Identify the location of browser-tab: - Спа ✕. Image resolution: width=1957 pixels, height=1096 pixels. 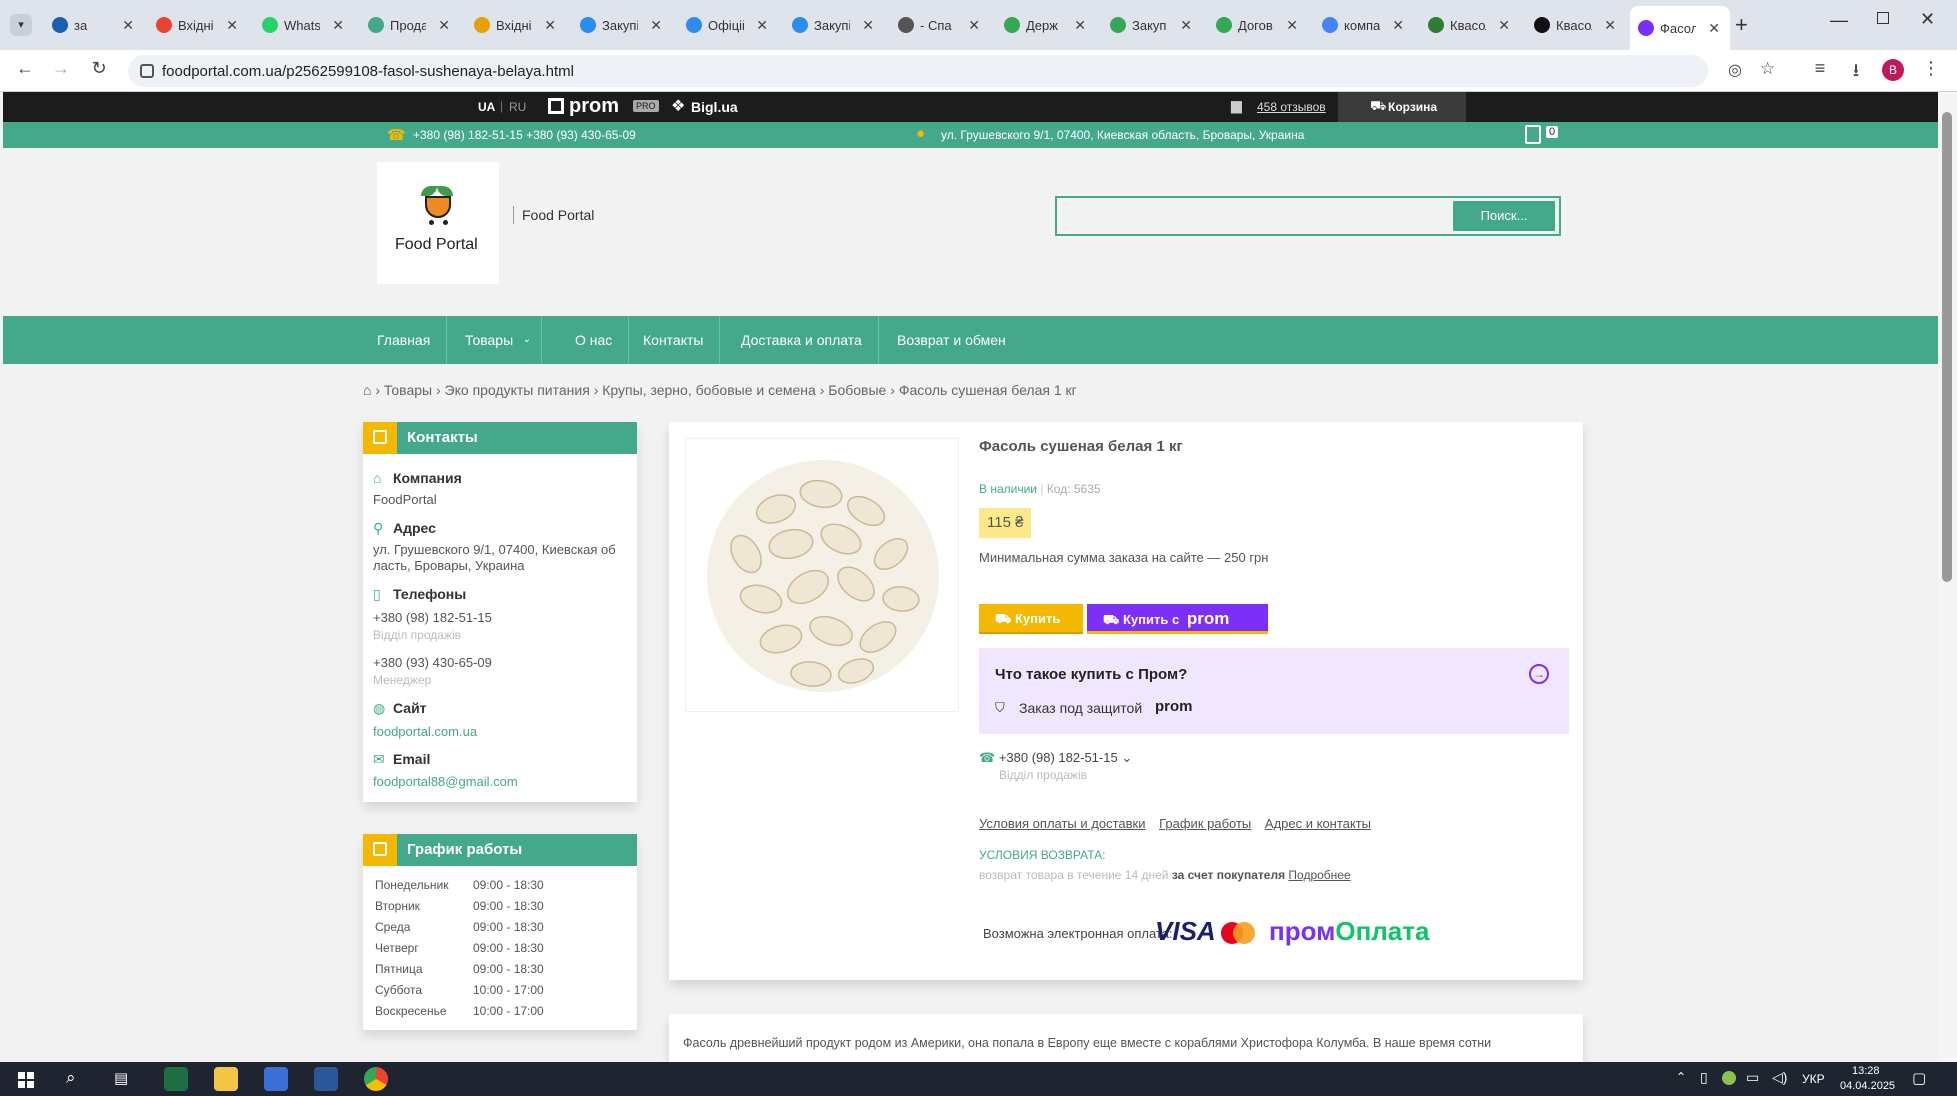
(940, 25).